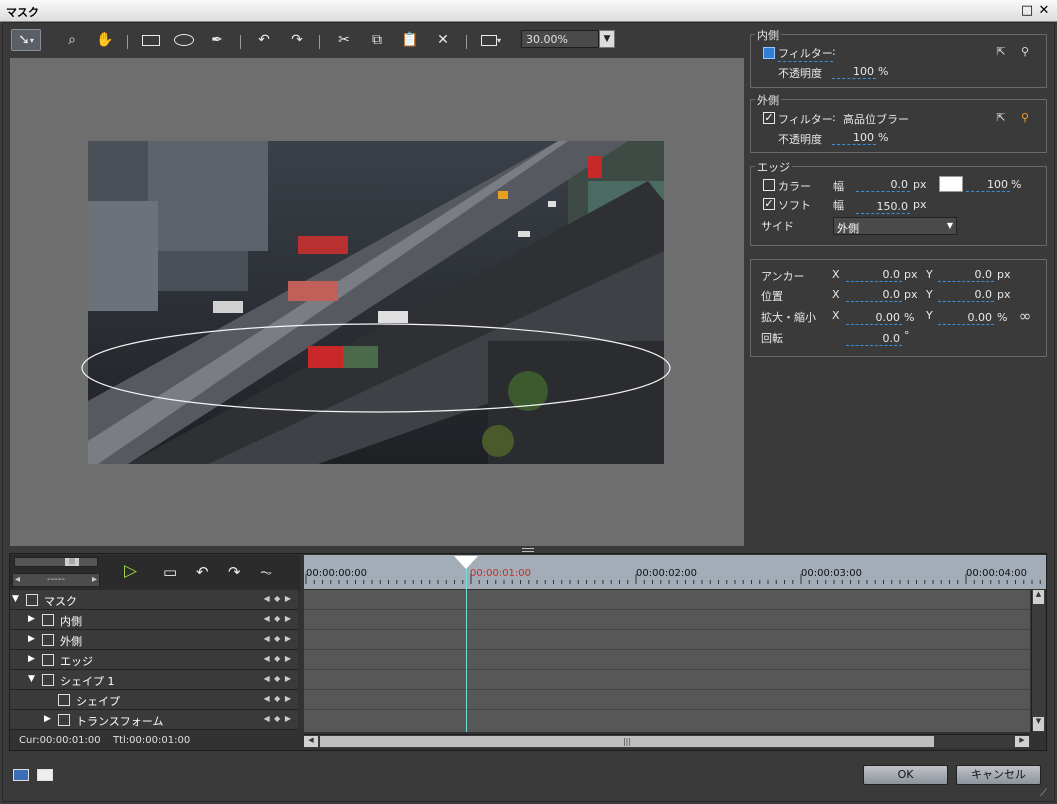 The image size is (1057, 804). Describe the element at coordinates (26, 40) in the screenshot. I see `select-arrow-icon: ➘ ▾` at that location.